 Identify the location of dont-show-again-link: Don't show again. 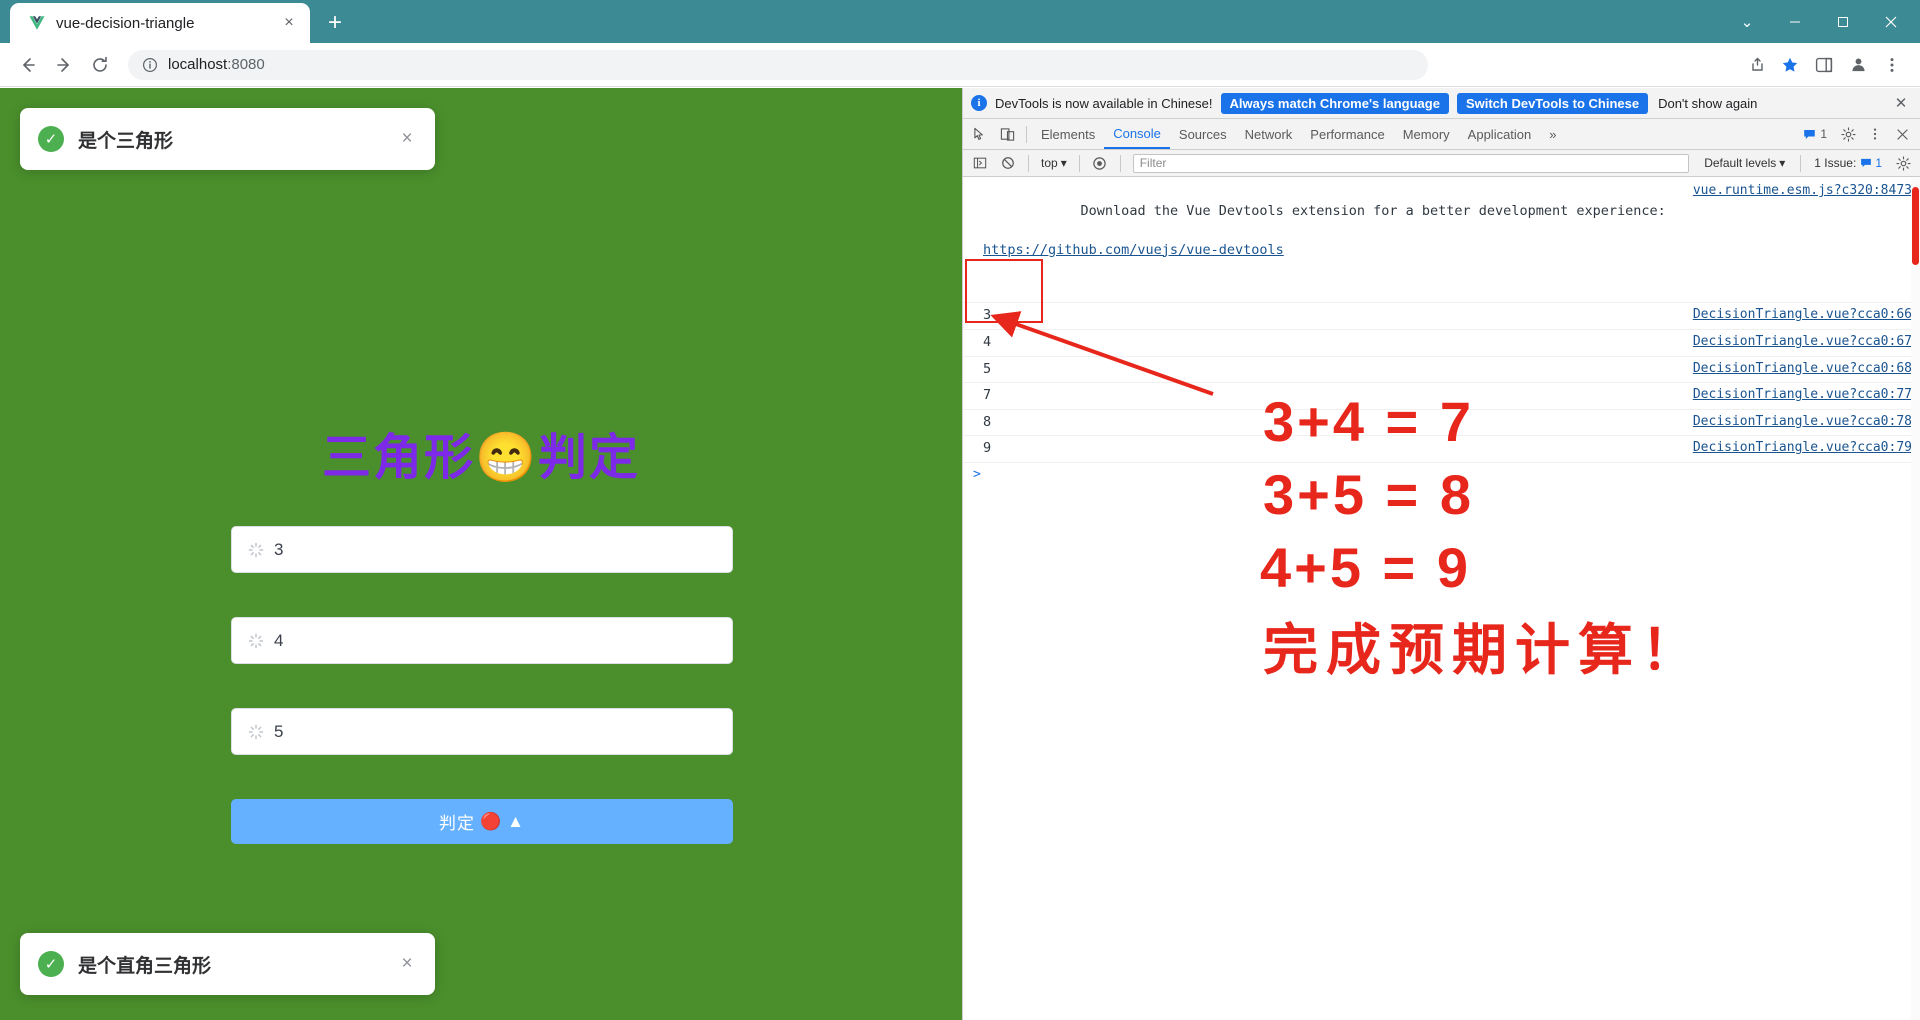
(1707, 103).